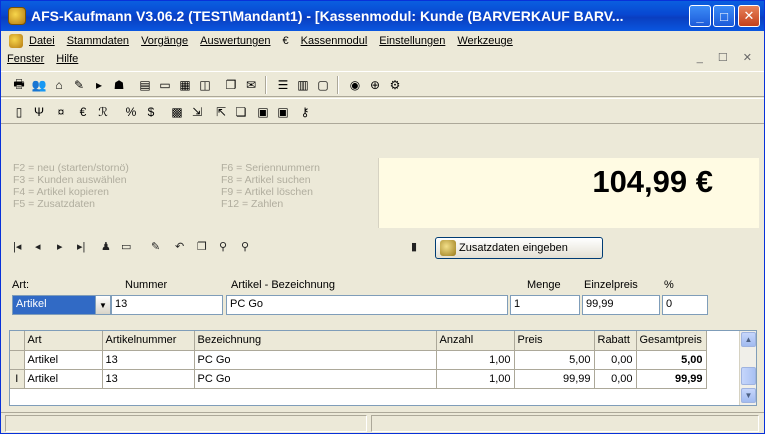  Describe the element at coordinates (164, 41) in the screenshot. I see `menu-vorgaenge: Vorgänge` at that location.